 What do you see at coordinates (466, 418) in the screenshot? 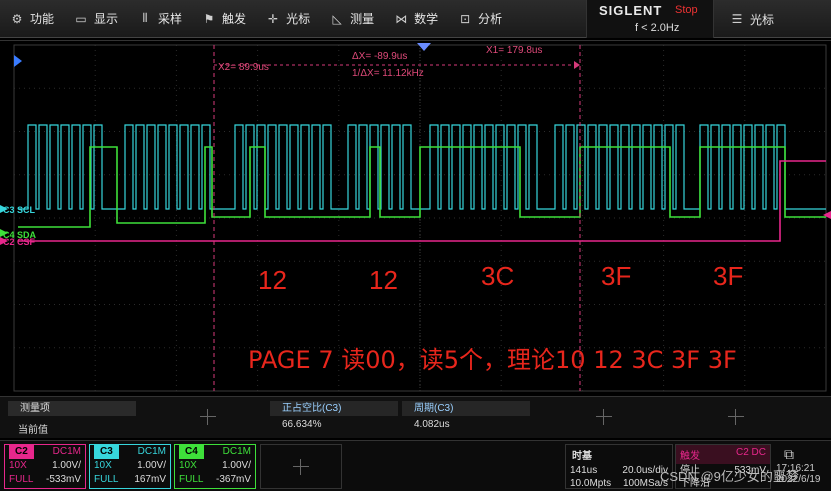
I see `measure-period-cell: 周期(C3) 4.082us` at bounding box center [466, 418].